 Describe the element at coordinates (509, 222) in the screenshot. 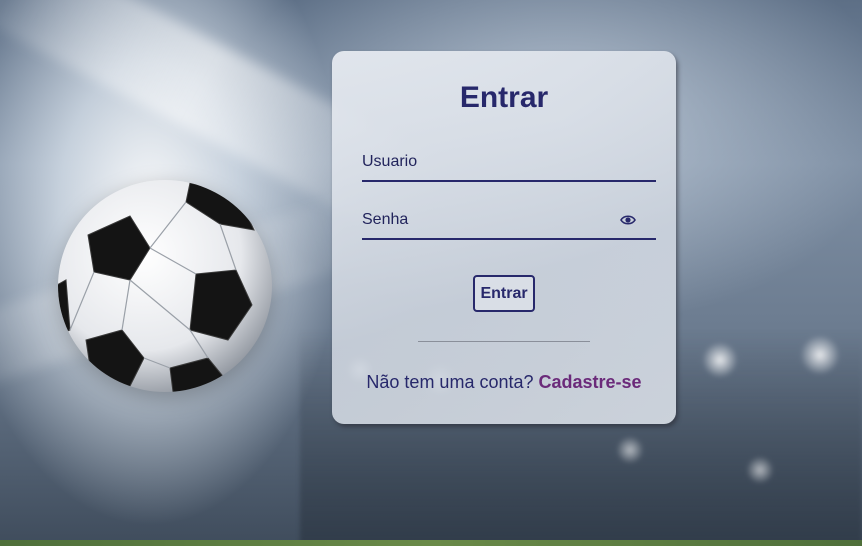

I see `password-field: Senha` at that location.